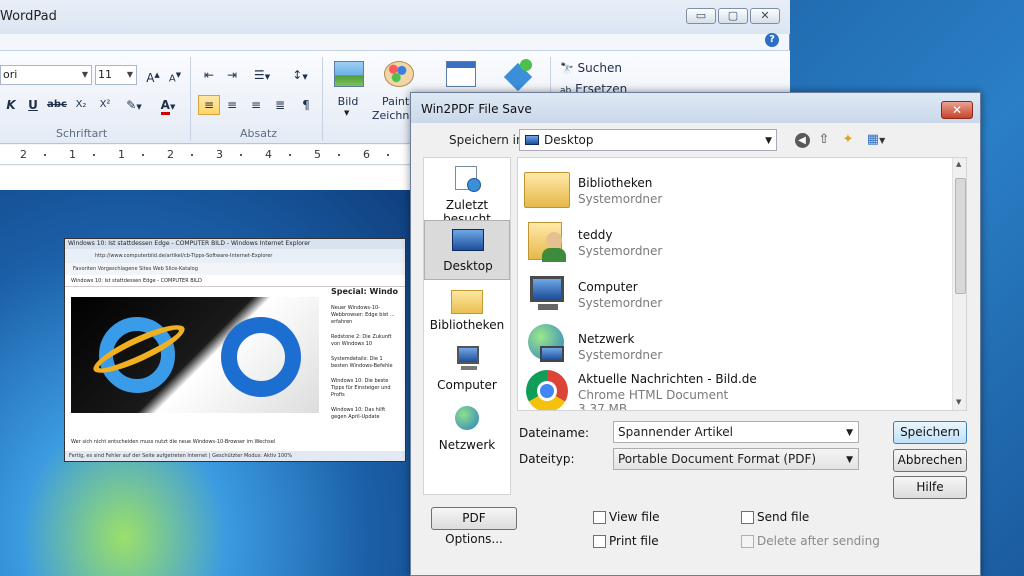 This screenshot has width=1024, height=576. Describe the element at coordinates (467, 193) in the screenshot. I see `place-recent: Zuletzt besucht` at that location.